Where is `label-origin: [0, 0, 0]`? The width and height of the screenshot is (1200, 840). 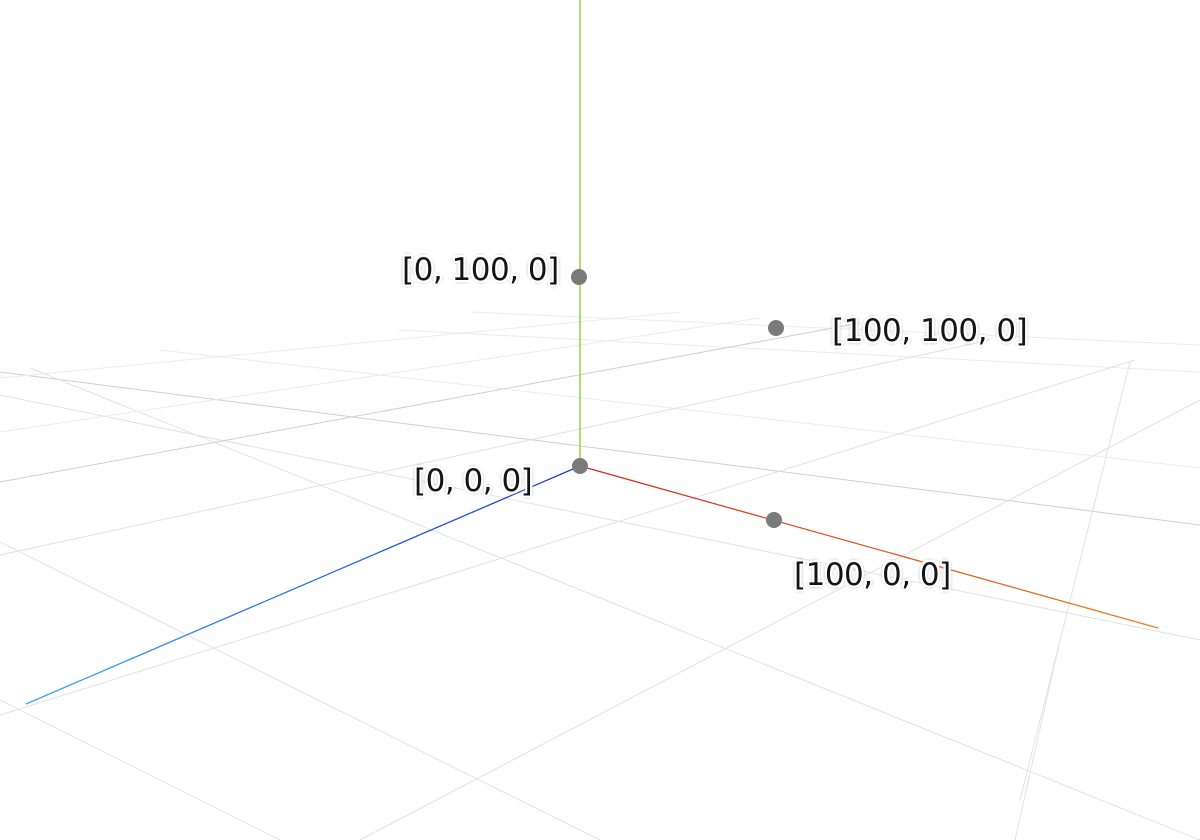 label-origin: [0, 0, 0] is located at coordinates (473, 481).